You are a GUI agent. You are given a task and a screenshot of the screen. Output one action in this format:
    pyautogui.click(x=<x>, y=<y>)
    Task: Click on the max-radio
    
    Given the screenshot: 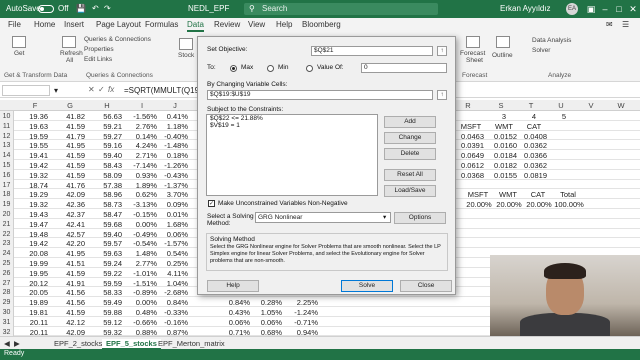 What is the action you would take?
    pyautogui.click(x=233, y=68)
    